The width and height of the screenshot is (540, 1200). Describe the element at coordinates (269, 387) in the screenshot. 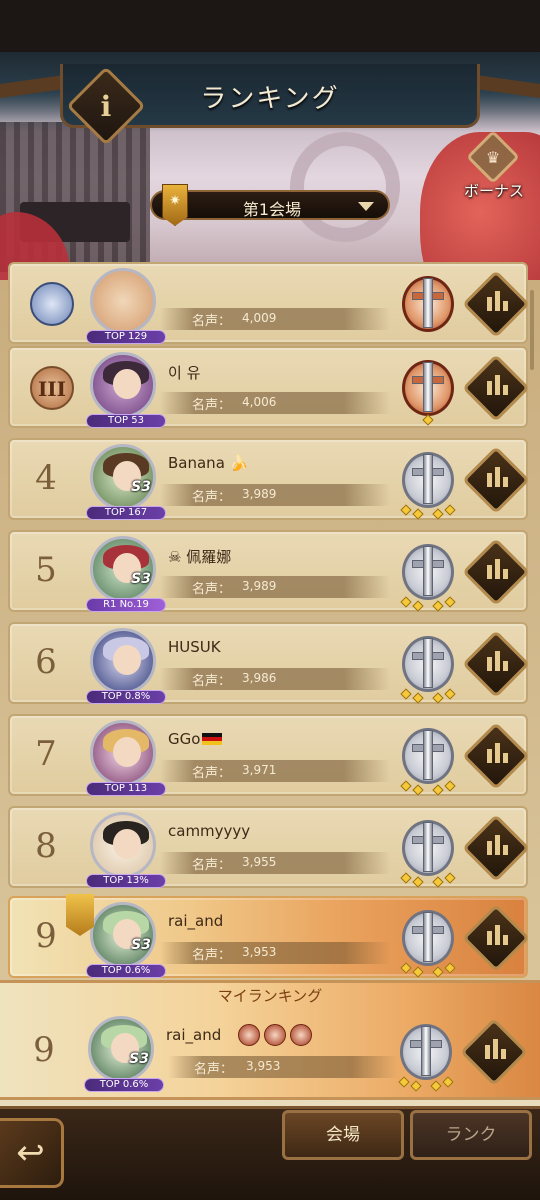

I see `ranking-row: III TOP 53 이 유 名声： 4,006` at that location.